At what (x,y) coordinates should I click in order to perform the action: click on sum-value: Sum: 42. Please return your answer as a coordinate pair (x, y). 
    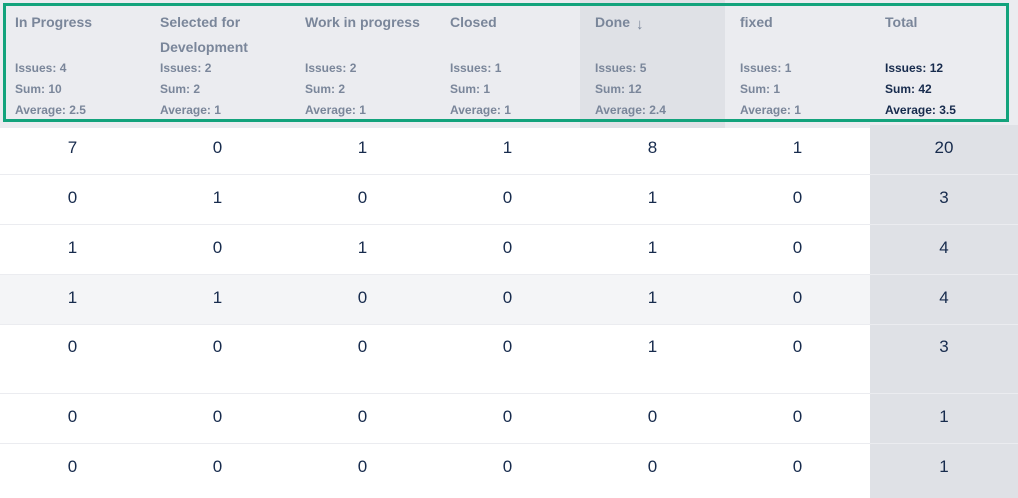
    Looking at the image, I should click on (908, 89).